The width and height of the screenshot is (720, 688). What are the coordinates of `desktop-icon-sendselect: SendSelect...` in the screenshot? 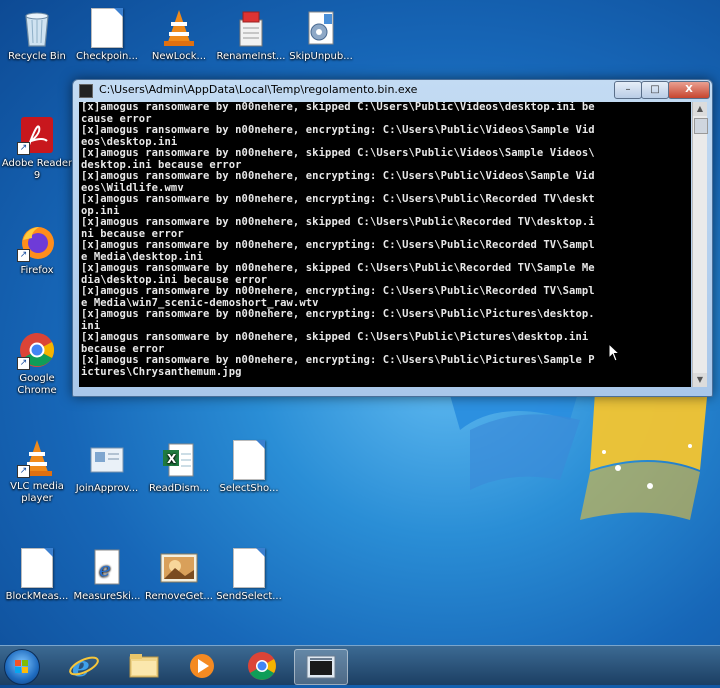 It's located at (249, 575).